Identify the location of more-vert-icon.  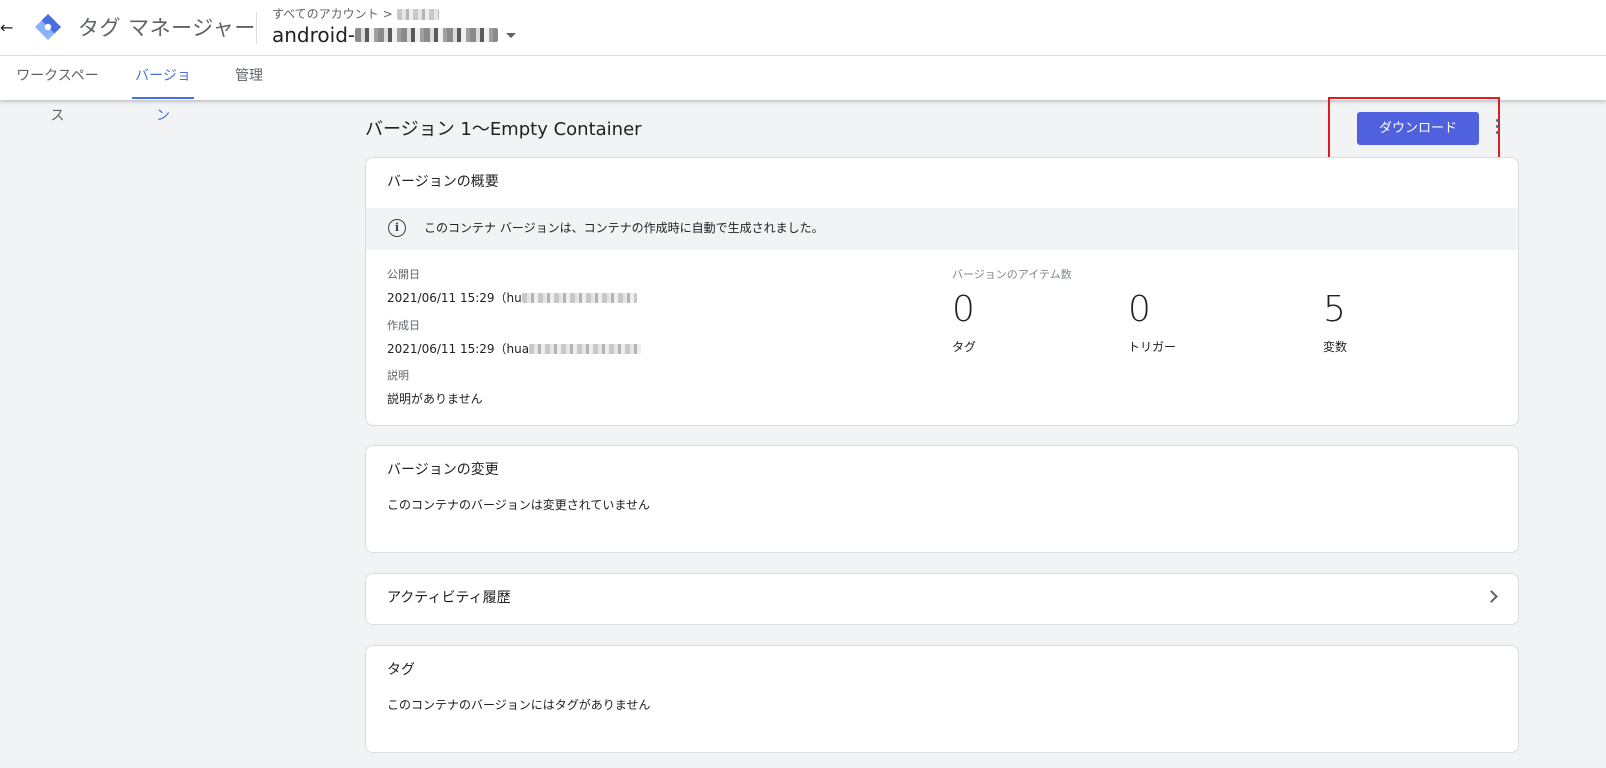
(1497, 128).